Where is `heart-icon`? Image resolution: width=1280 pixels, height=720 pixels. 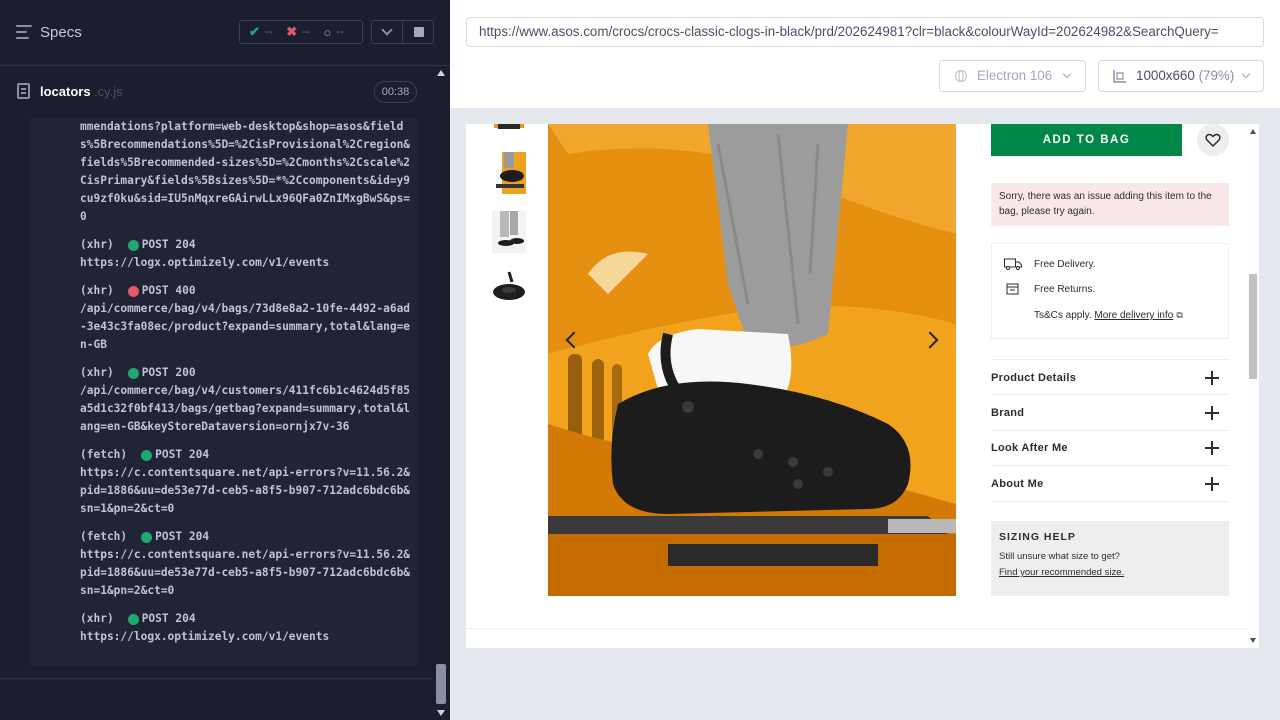
heart-icon is located at coordinates (1213, 140).